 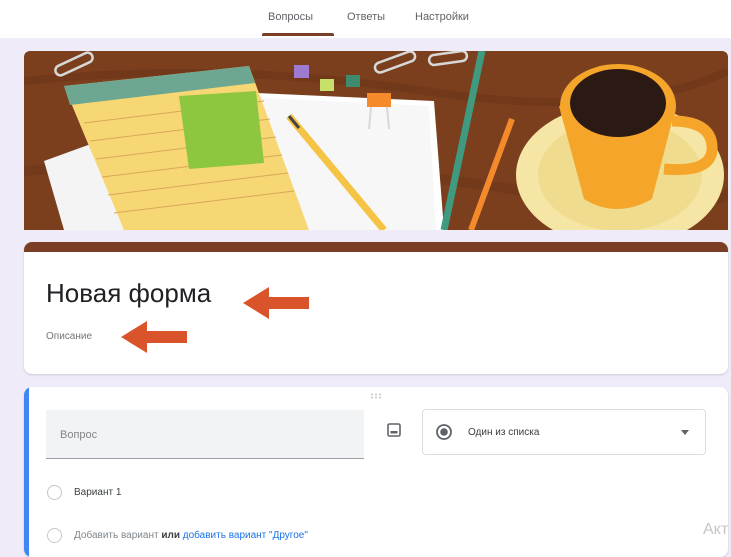 What do you see at coordinates (394, 430) in the screenshot?
I see `image-icon` at bounding box center [394, 430].